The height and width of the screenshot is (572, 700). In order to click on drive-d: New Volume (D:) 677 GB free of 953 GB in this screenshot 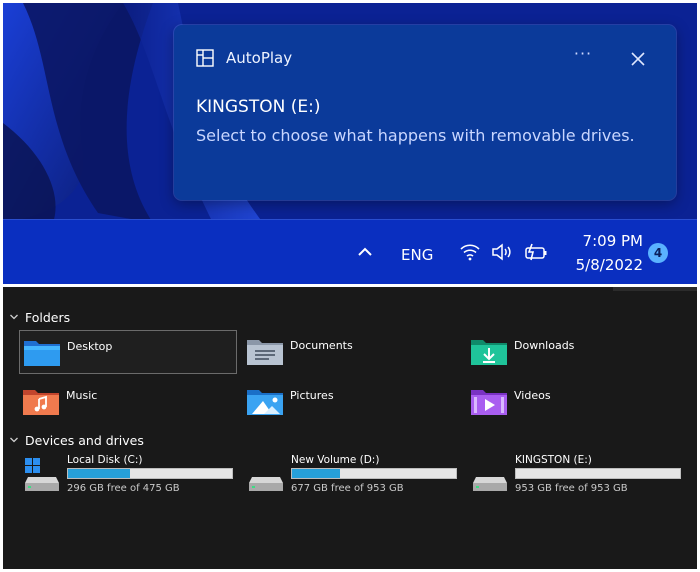, I will do `click(356, 476)`.